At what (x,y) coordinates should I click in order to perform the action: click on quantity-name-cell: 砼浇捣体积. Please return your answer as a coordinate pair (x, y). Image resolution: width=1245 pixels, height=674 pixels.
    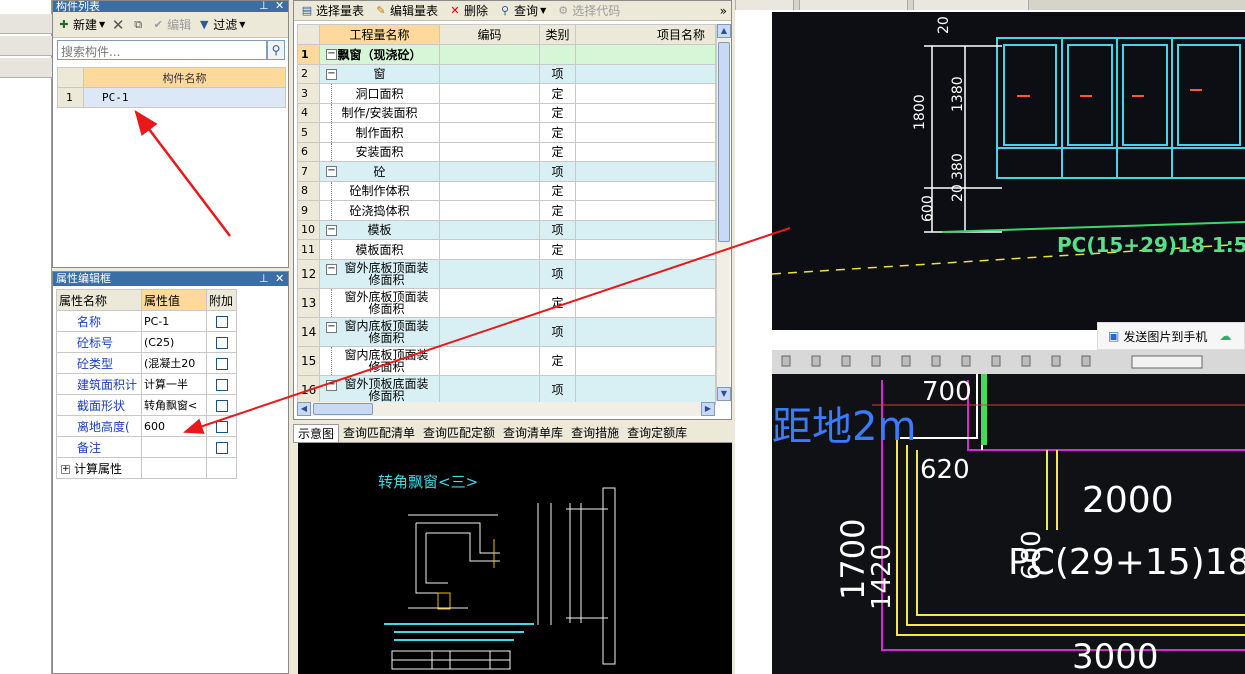
    Looking at the image, I should click on (379, 210).